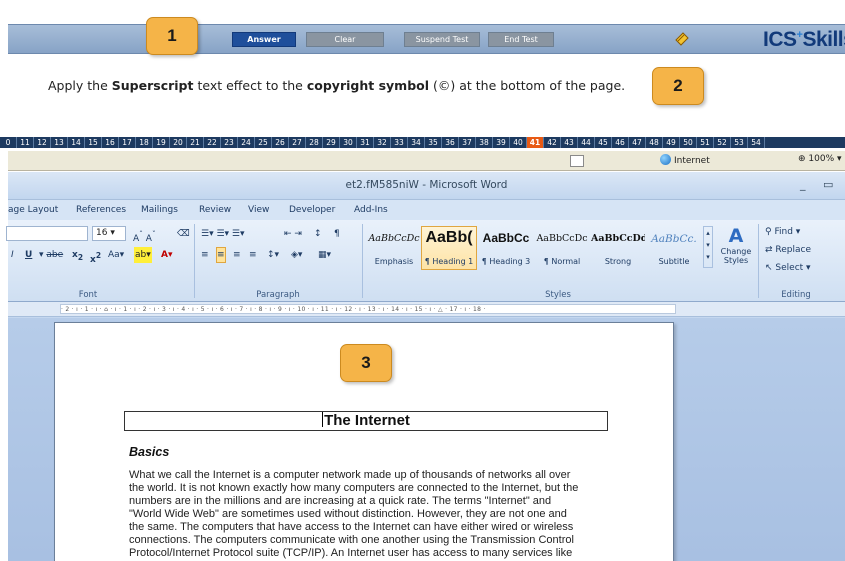  What do you see at coordinates (674, 248) in the screenshot?
I see `style-subtitle: AaBbCc. Subtitle` at bounding box center [674, 248].